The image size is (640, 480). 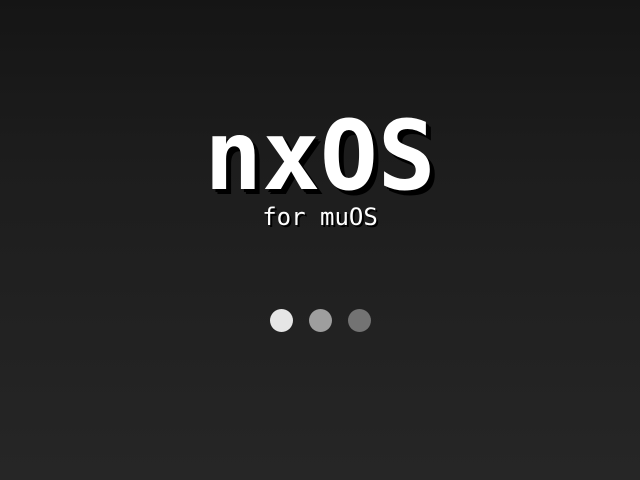 I want to click on loading-indicator, so click(x=320, y=320).